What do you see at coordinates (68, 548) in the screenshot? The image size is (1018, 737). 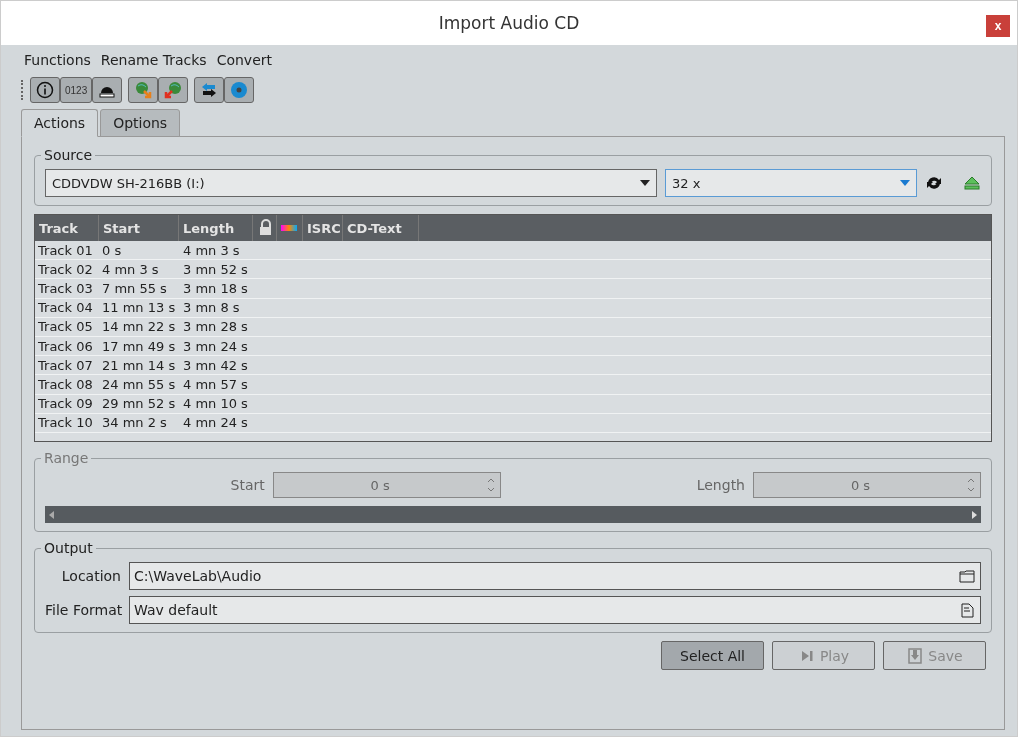 I see `group-title: Output` at bounding box center [68, 548].